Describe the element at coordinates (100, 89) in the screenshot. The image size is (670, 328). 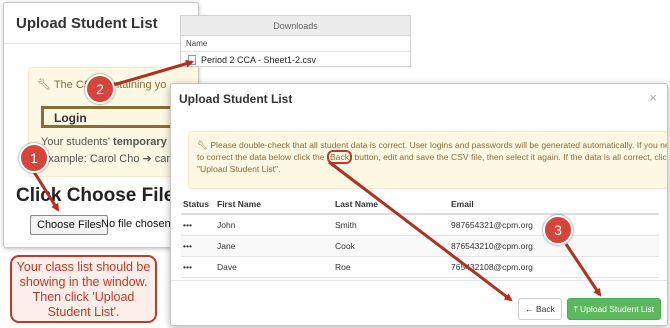
I see `callout-2: 2` at that location.